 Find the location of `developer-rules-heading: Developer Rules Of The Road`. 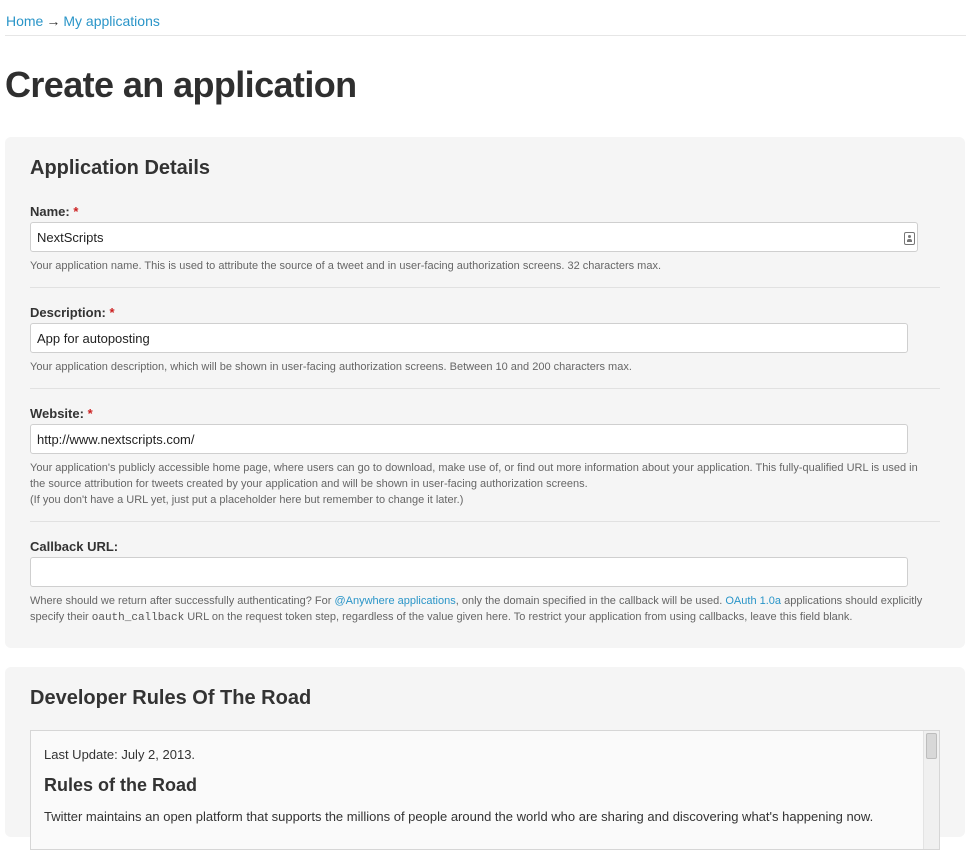

developer-rules-heading: Developer Rules Of The Road is located at coordinates (171, 698).